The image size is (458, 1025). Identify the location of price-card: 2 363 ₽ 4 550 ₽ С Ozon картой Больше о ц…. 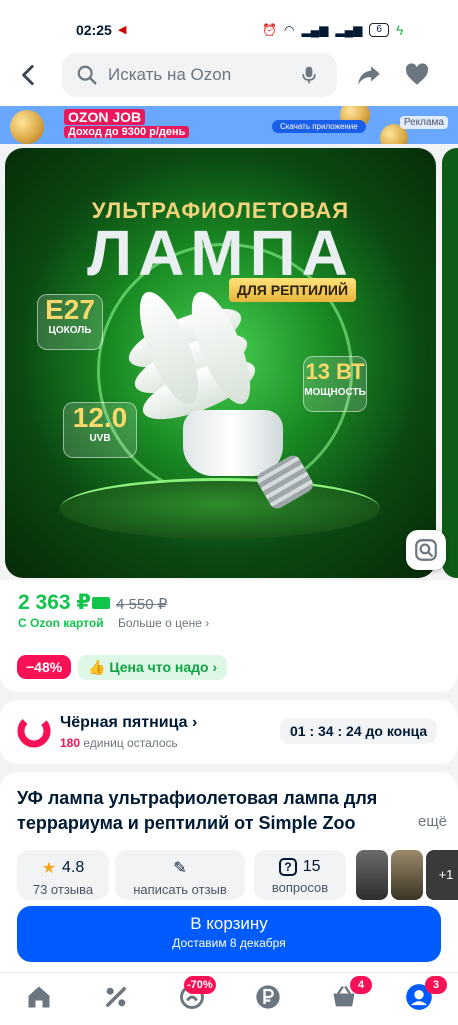
(229, 636).